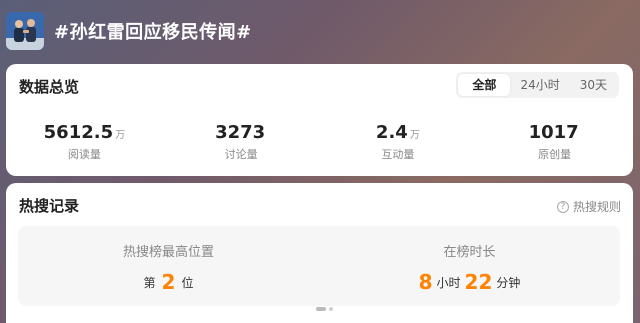 The width and height of the screenshot is (640, 323). Describe the element at coordinates (448, 283) in the screenshot. I see `hours-unit: 小时` at that location.